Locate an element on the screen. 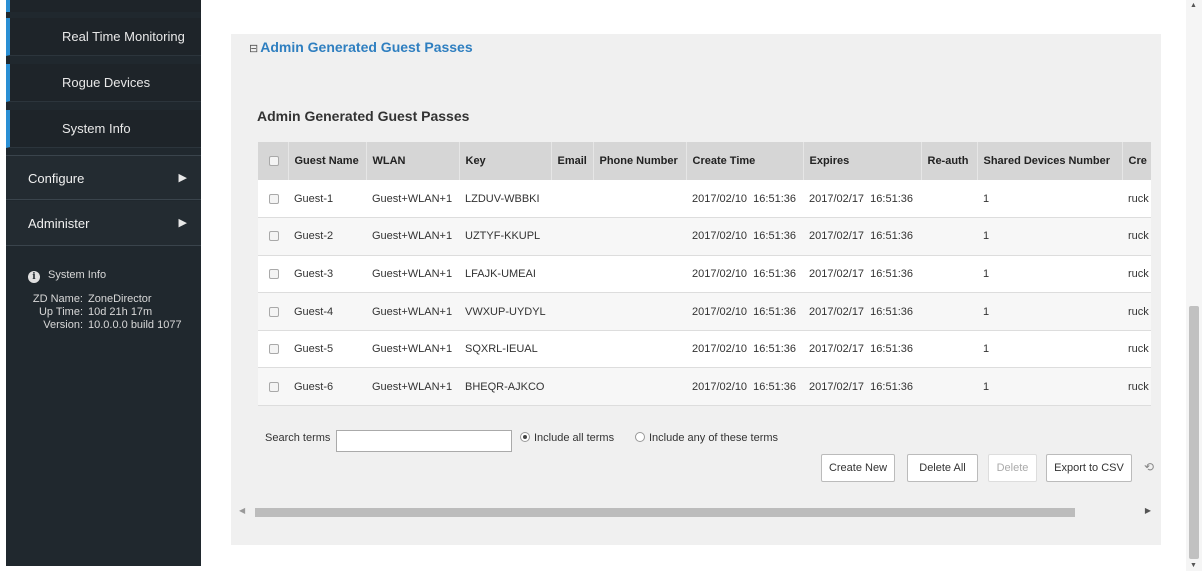 The height and width of the screenshot is (571, 1202). scroll-up-icon: ▲ is located at coordinates (1193, 5).